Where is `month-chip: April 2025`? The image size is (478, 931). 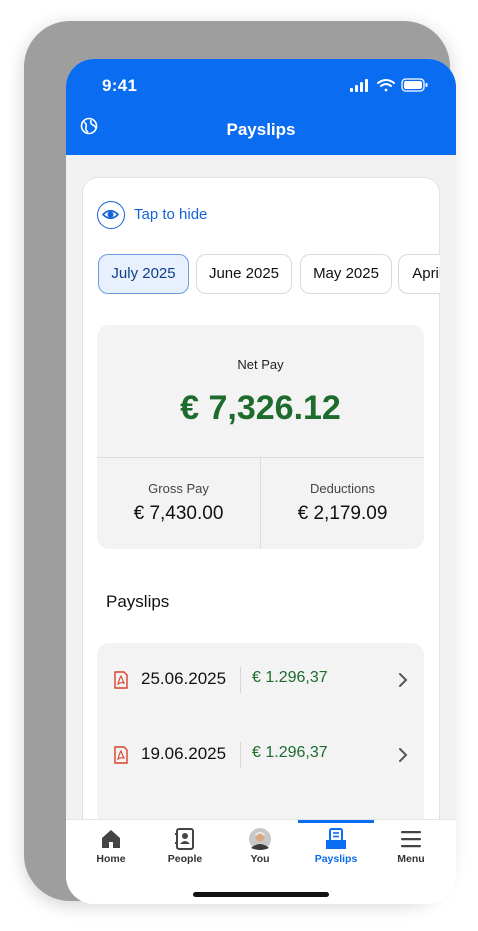 month-chip: April 2025 is located at coordinates (419, 274).